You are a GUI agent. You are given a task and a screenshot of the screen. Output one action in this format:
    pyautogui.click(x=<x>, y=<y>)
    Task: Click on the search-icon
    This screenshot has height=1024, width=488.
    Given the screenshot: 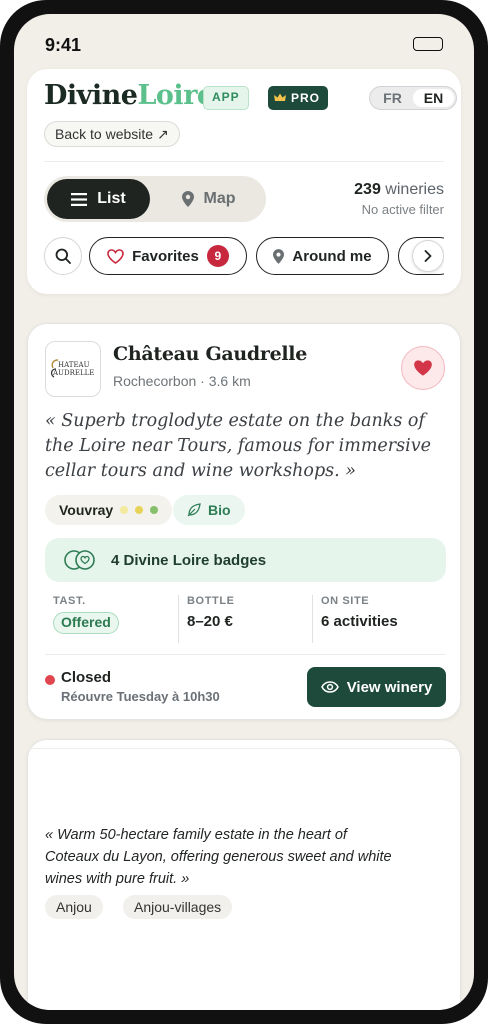 What is the action you would take?
    pyautogui.click(x=63, y=256)
    